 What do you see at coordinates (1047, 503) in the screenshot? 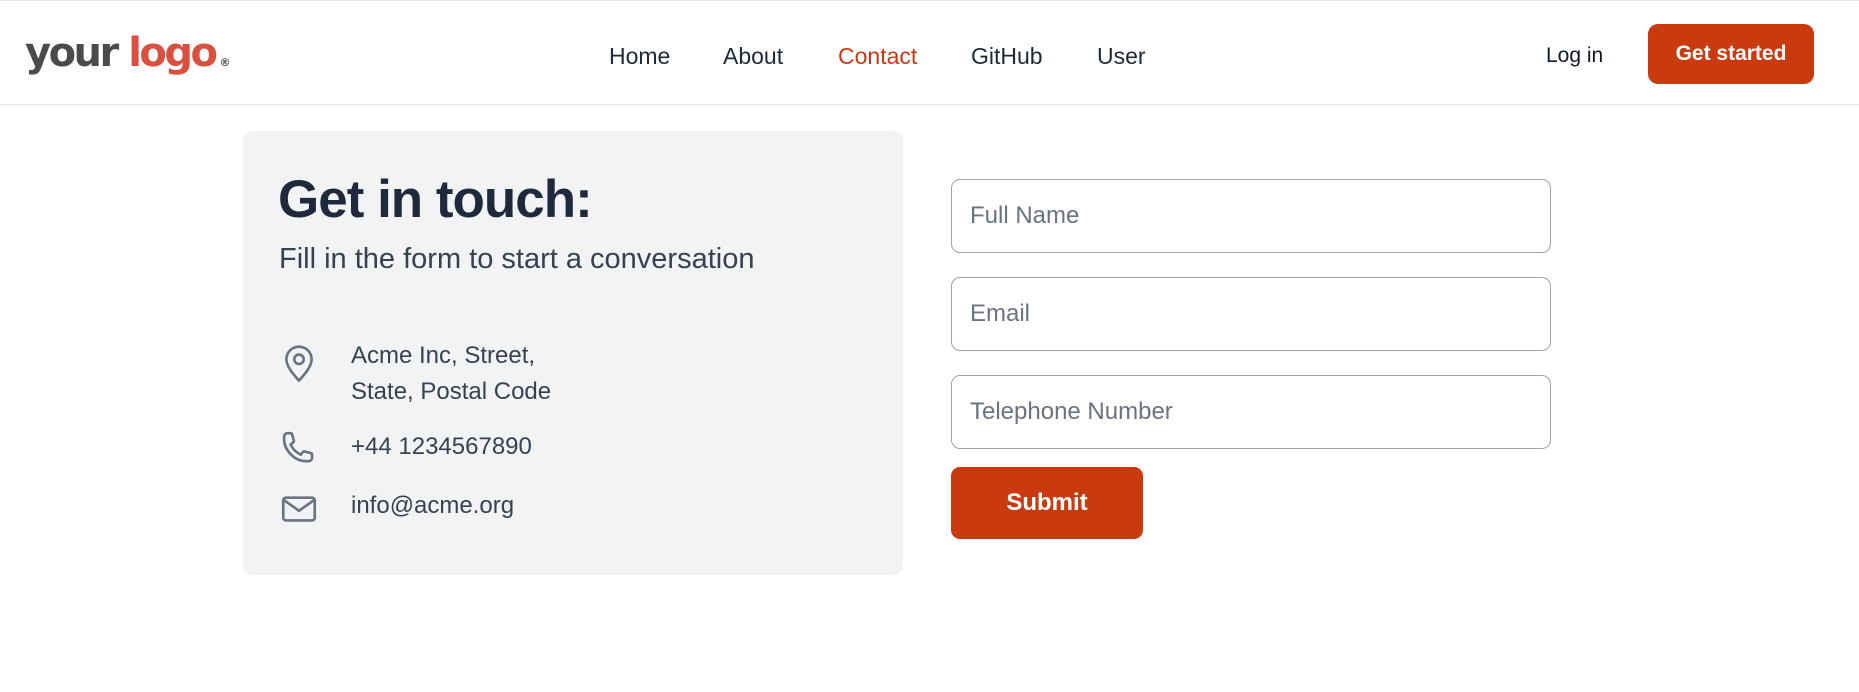
I see `submit-button: Submit` at bounding box center [1047, 503].